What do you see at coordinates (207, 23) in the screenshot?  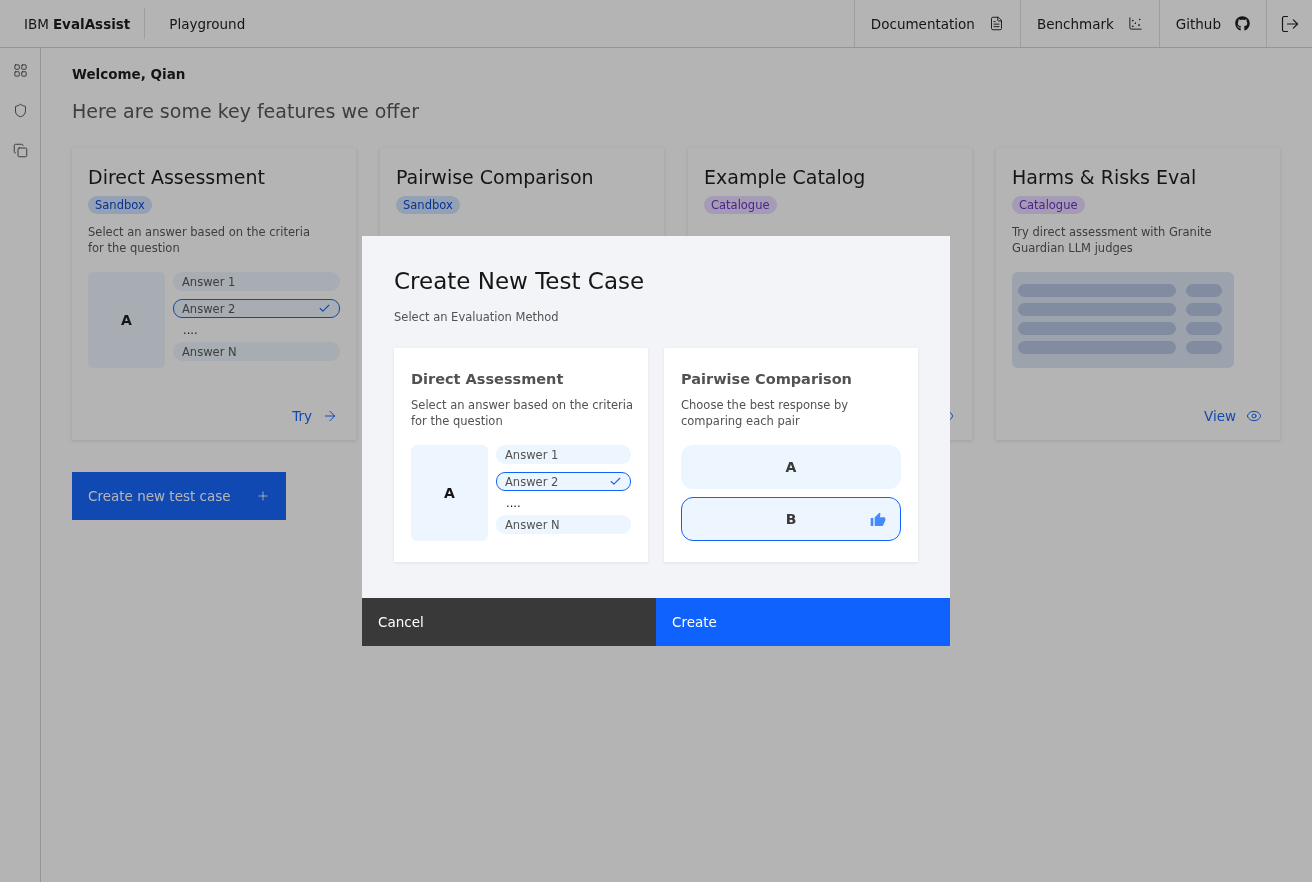 I see `nav-link: Playground` at bounding box center [207, 23].